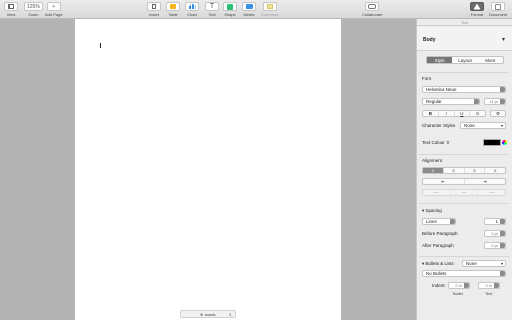 Image resolution: width=512 pixels, height=320 pixels. Describe the element at coordinates (495, 221) in the screenshot. I see `line-spacing-field: 1` at that location.